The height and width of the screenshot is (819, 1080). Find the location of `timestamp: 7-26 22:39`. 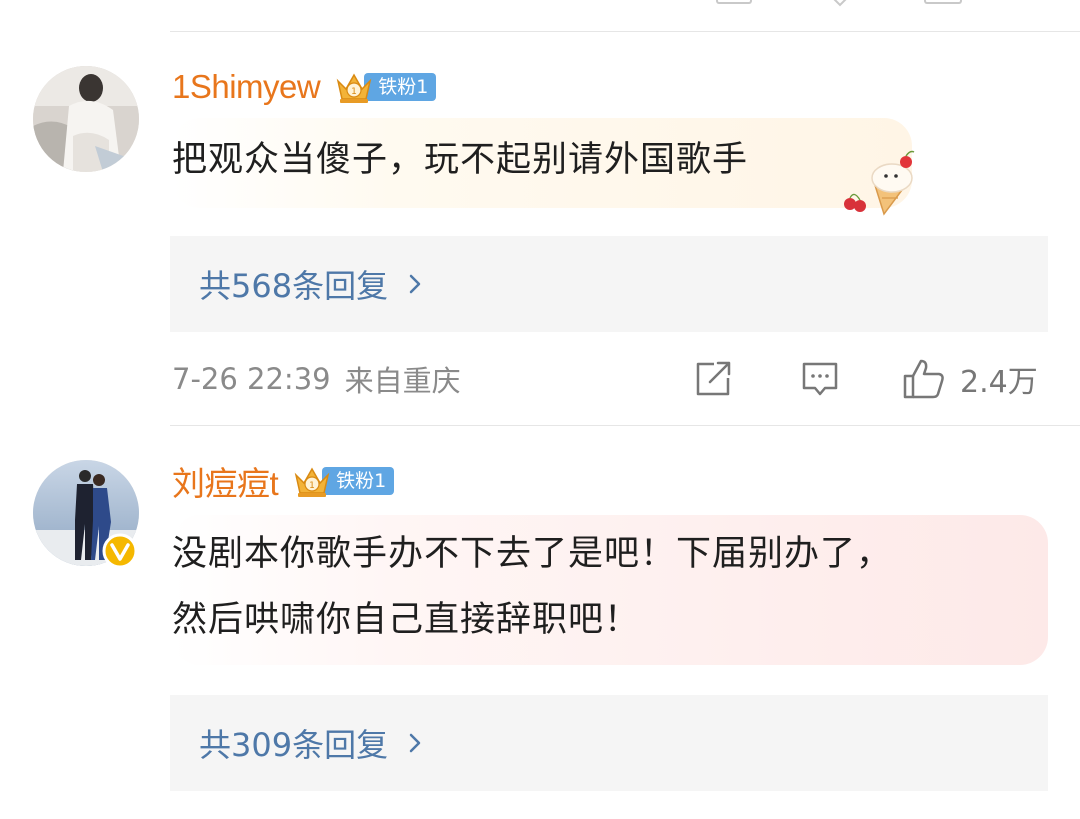

timestamp: 7-26 22:39 is located at coordinates (251, 379).